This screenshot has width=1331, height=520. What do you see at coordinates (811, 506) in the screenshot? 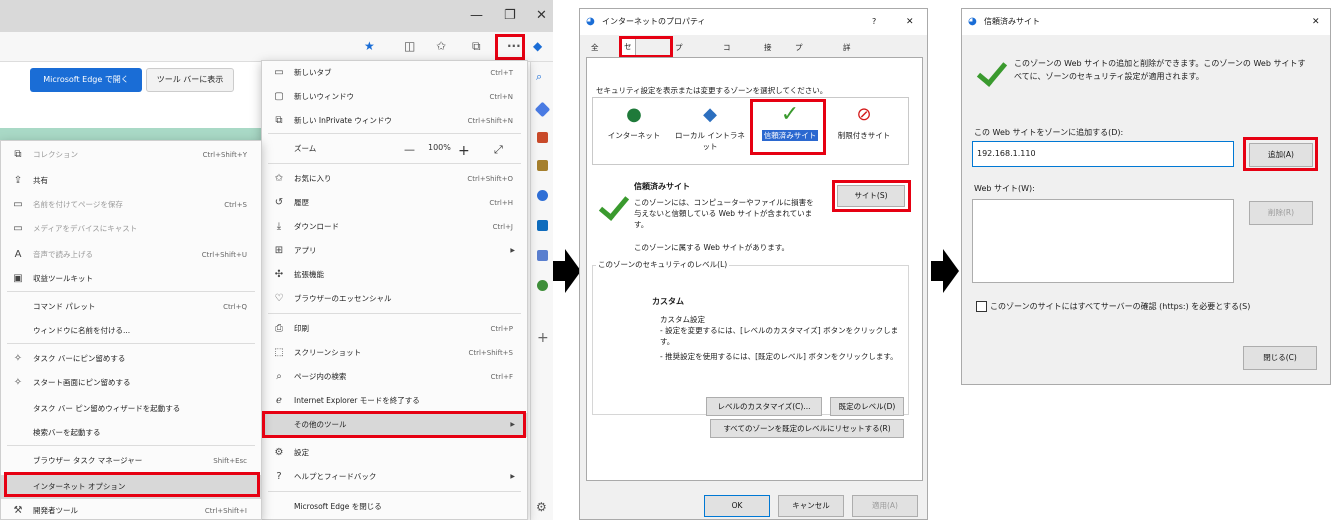
I see `cancel-button: キャンセル` at bounding box center [811, 506].